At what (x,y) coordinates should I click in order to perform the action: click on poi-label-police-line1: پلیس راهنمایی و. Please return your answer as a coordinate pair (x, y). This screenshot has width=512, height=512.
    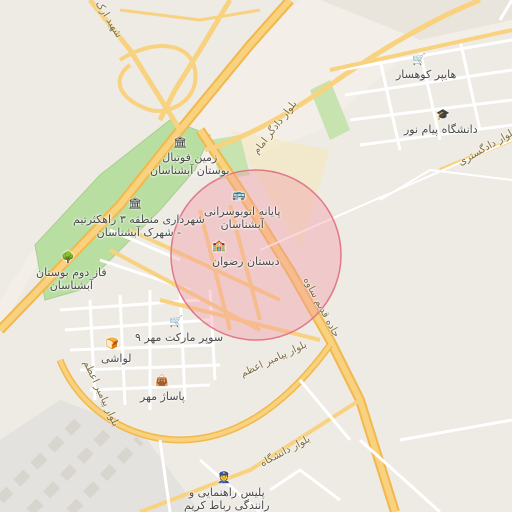
    Looking at the image, I should click on (226, 492).